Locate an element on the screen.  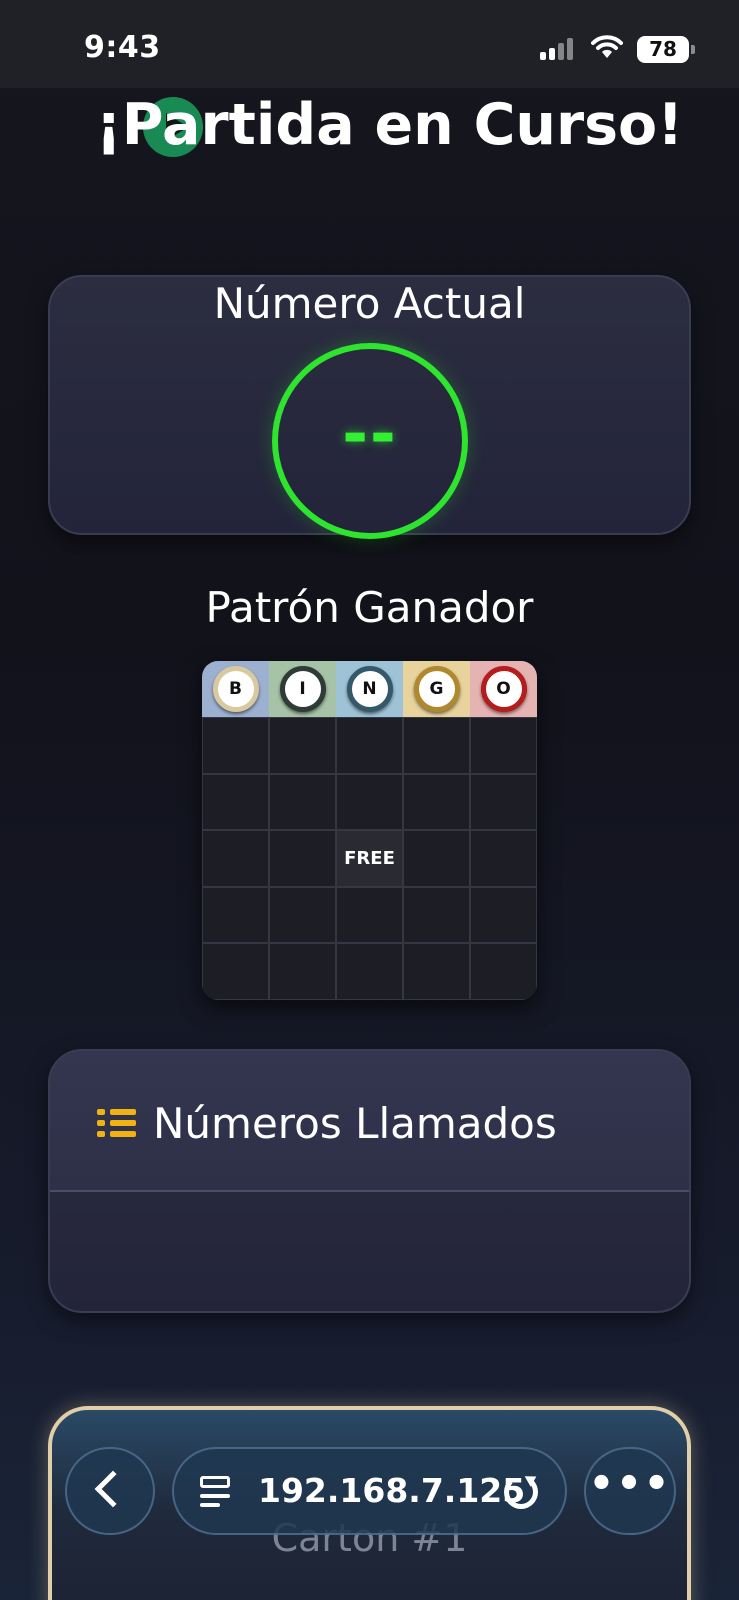
current-number-card: Número Actual -- is located at coordinates (369, 407).